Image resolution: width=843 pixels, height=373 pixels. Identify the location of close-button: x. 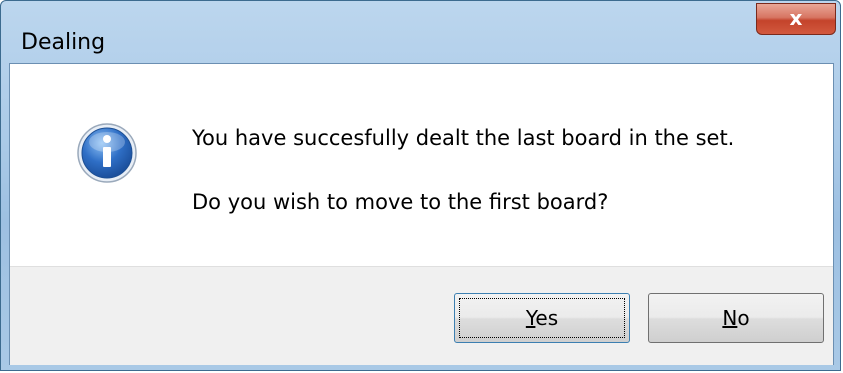
(796, 19).